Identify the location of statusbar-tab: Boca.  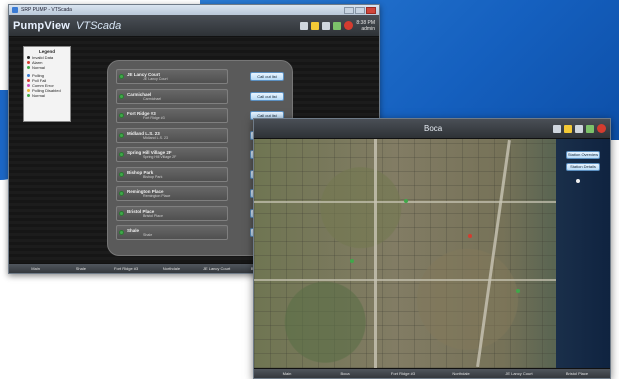
(345, 373).